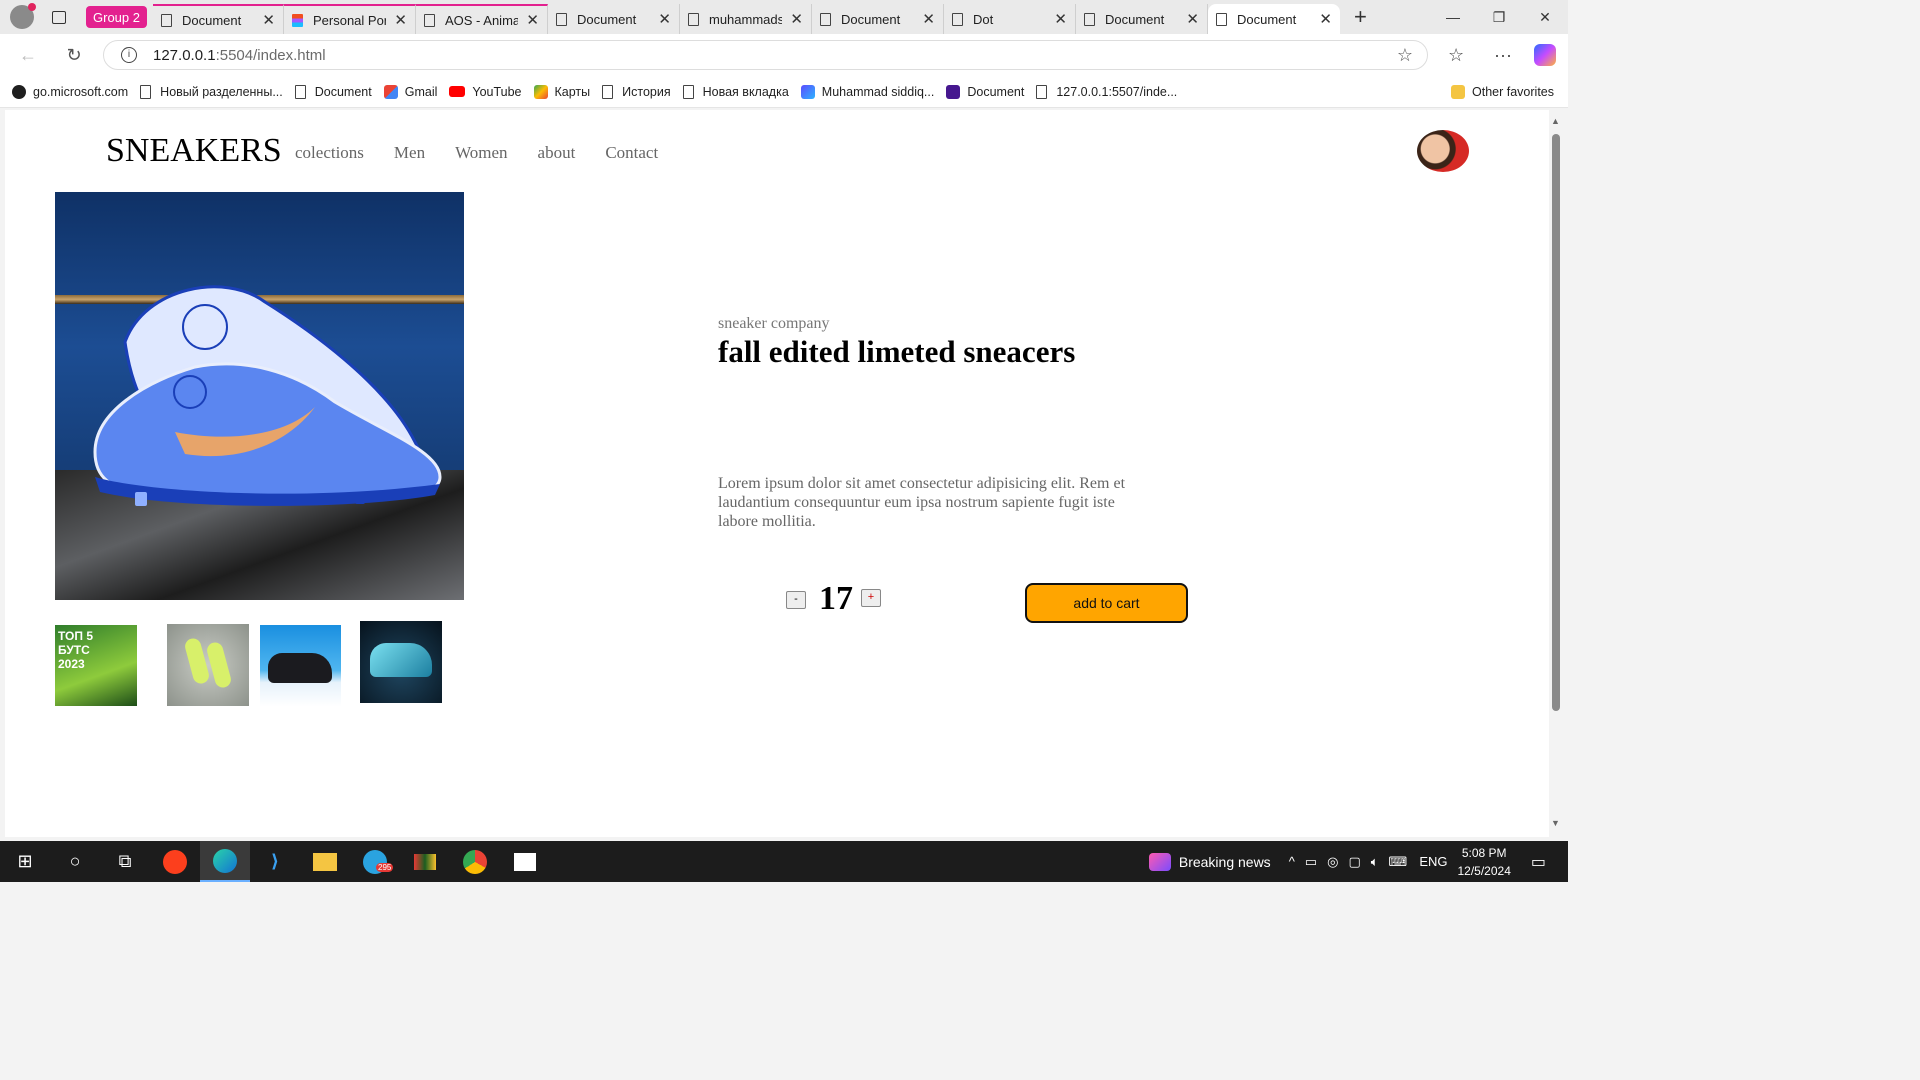 Image resolution: width=1920 pixels, height=1080 pixels. Describe the element at coordinates (481, 153) in the screenshot. I see `nav-women: Women` at that location.